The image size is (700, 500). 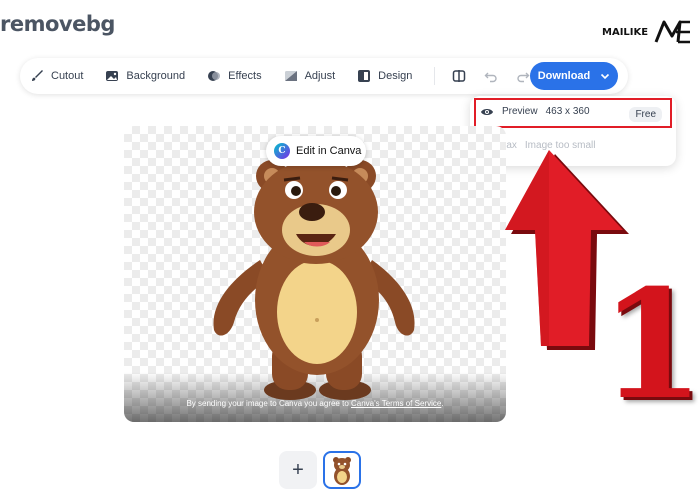 What do you see at coordinates (156, 76) in the screenshot?
I see `background-label: Background` at bounding box center [156, 76].